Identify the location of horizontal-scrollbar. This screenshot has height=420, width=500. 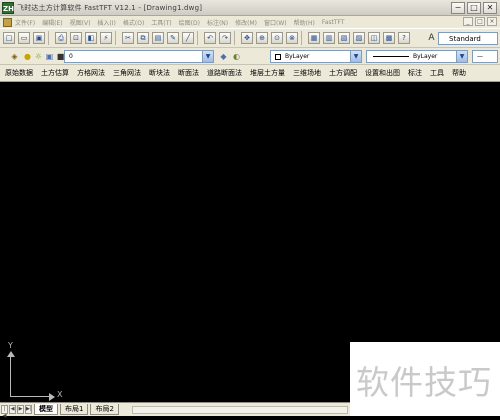
(240, 410).